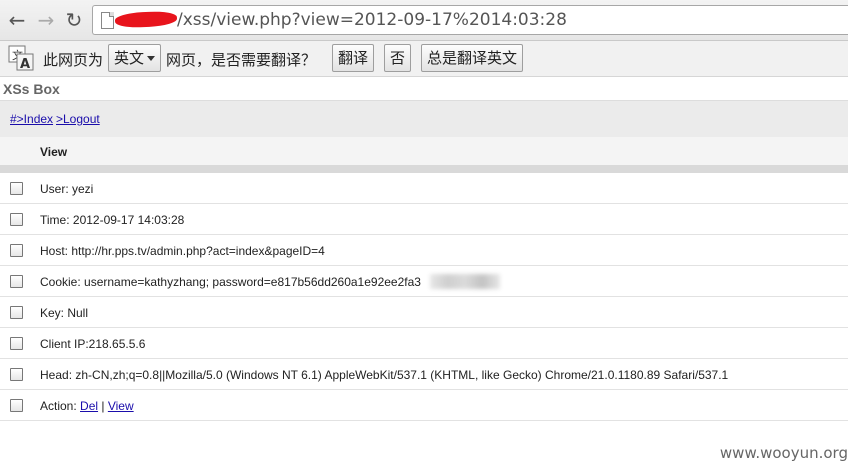 The width and height of the screenshot is (848, 463). Describe the element at coordinates (74, 20) in the screenshot. I see `reload-icon: ↻` at that location.